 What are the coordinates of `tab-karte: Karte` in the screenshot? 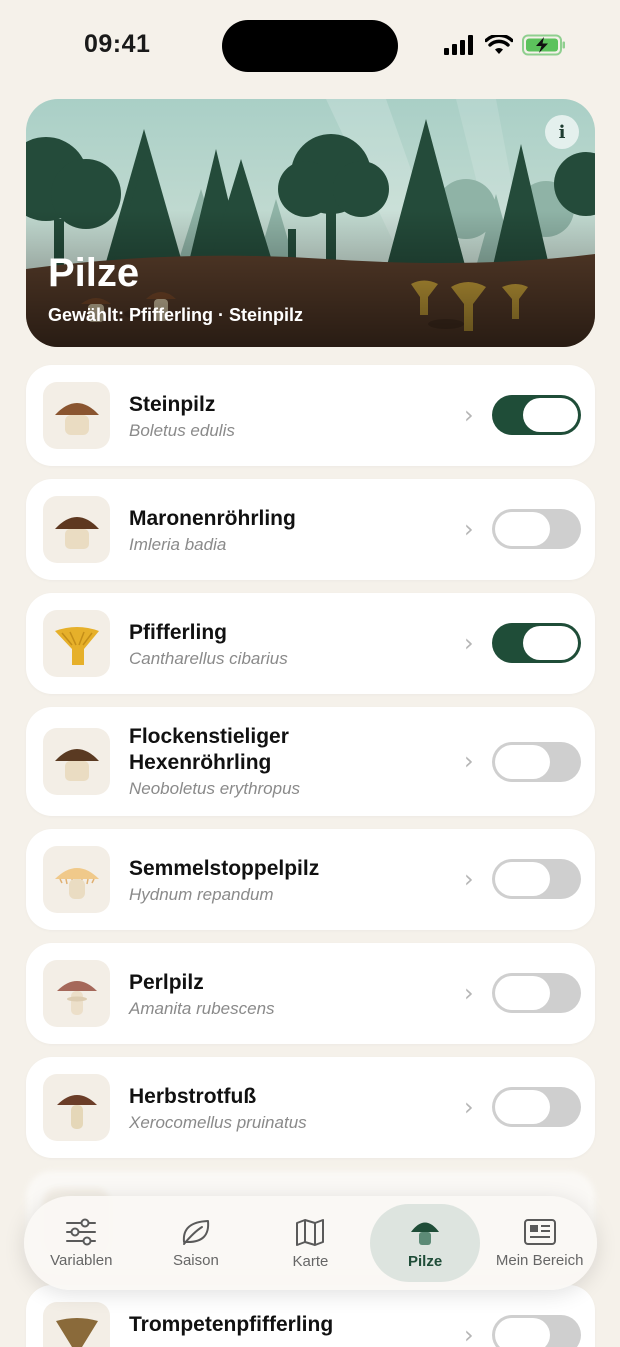 It's located at (310, 1243).